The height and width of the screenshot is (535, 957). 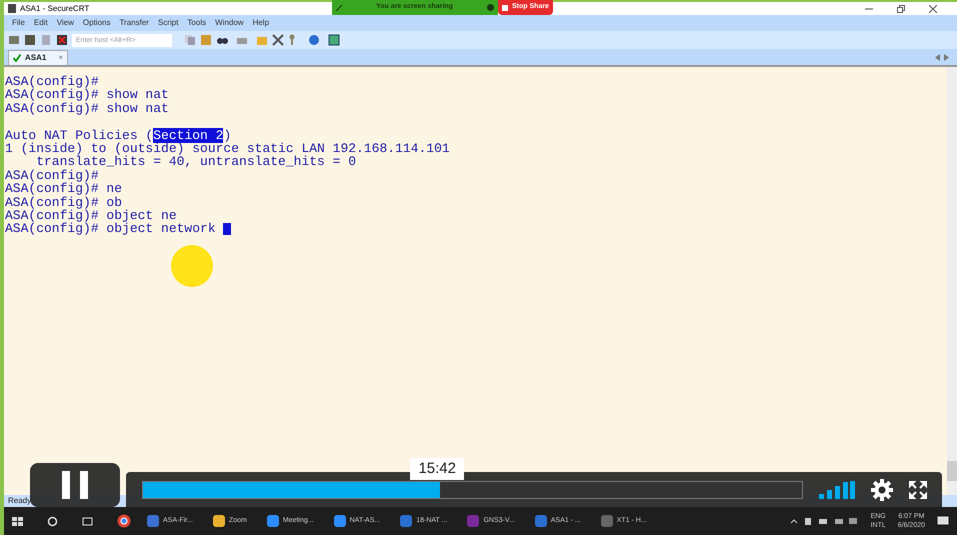 What do you see at coordinates (476, 229) in the screenshot?
I see `terminal-line: ASA(config)# object network` at bounding box center [476, 229].